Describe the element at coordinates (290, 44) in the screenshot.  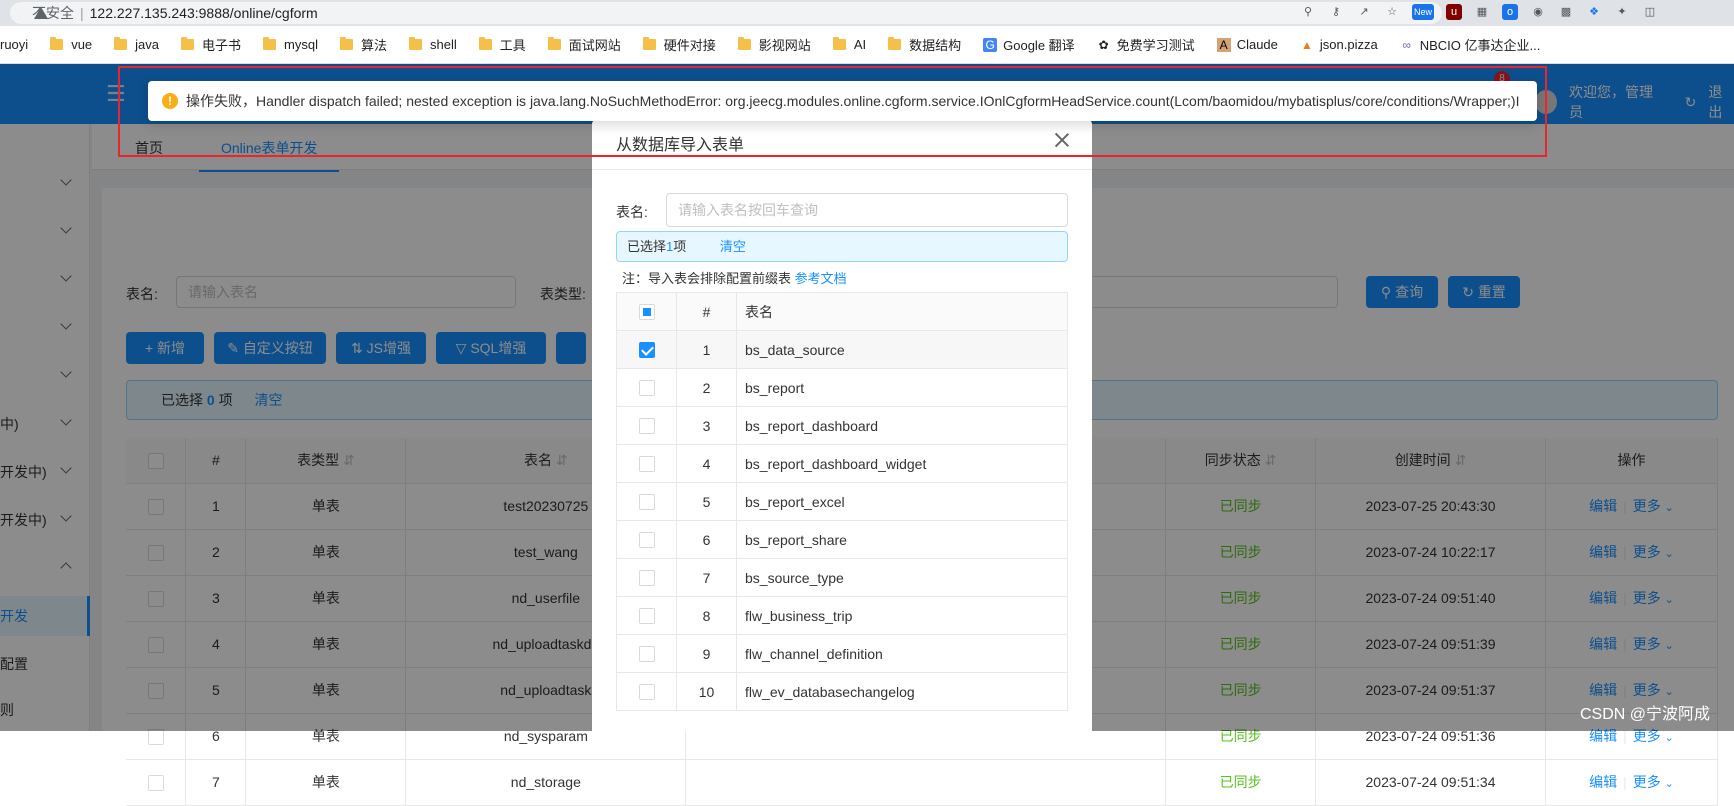
I see `bookmark-mysql: mysql` at that location.